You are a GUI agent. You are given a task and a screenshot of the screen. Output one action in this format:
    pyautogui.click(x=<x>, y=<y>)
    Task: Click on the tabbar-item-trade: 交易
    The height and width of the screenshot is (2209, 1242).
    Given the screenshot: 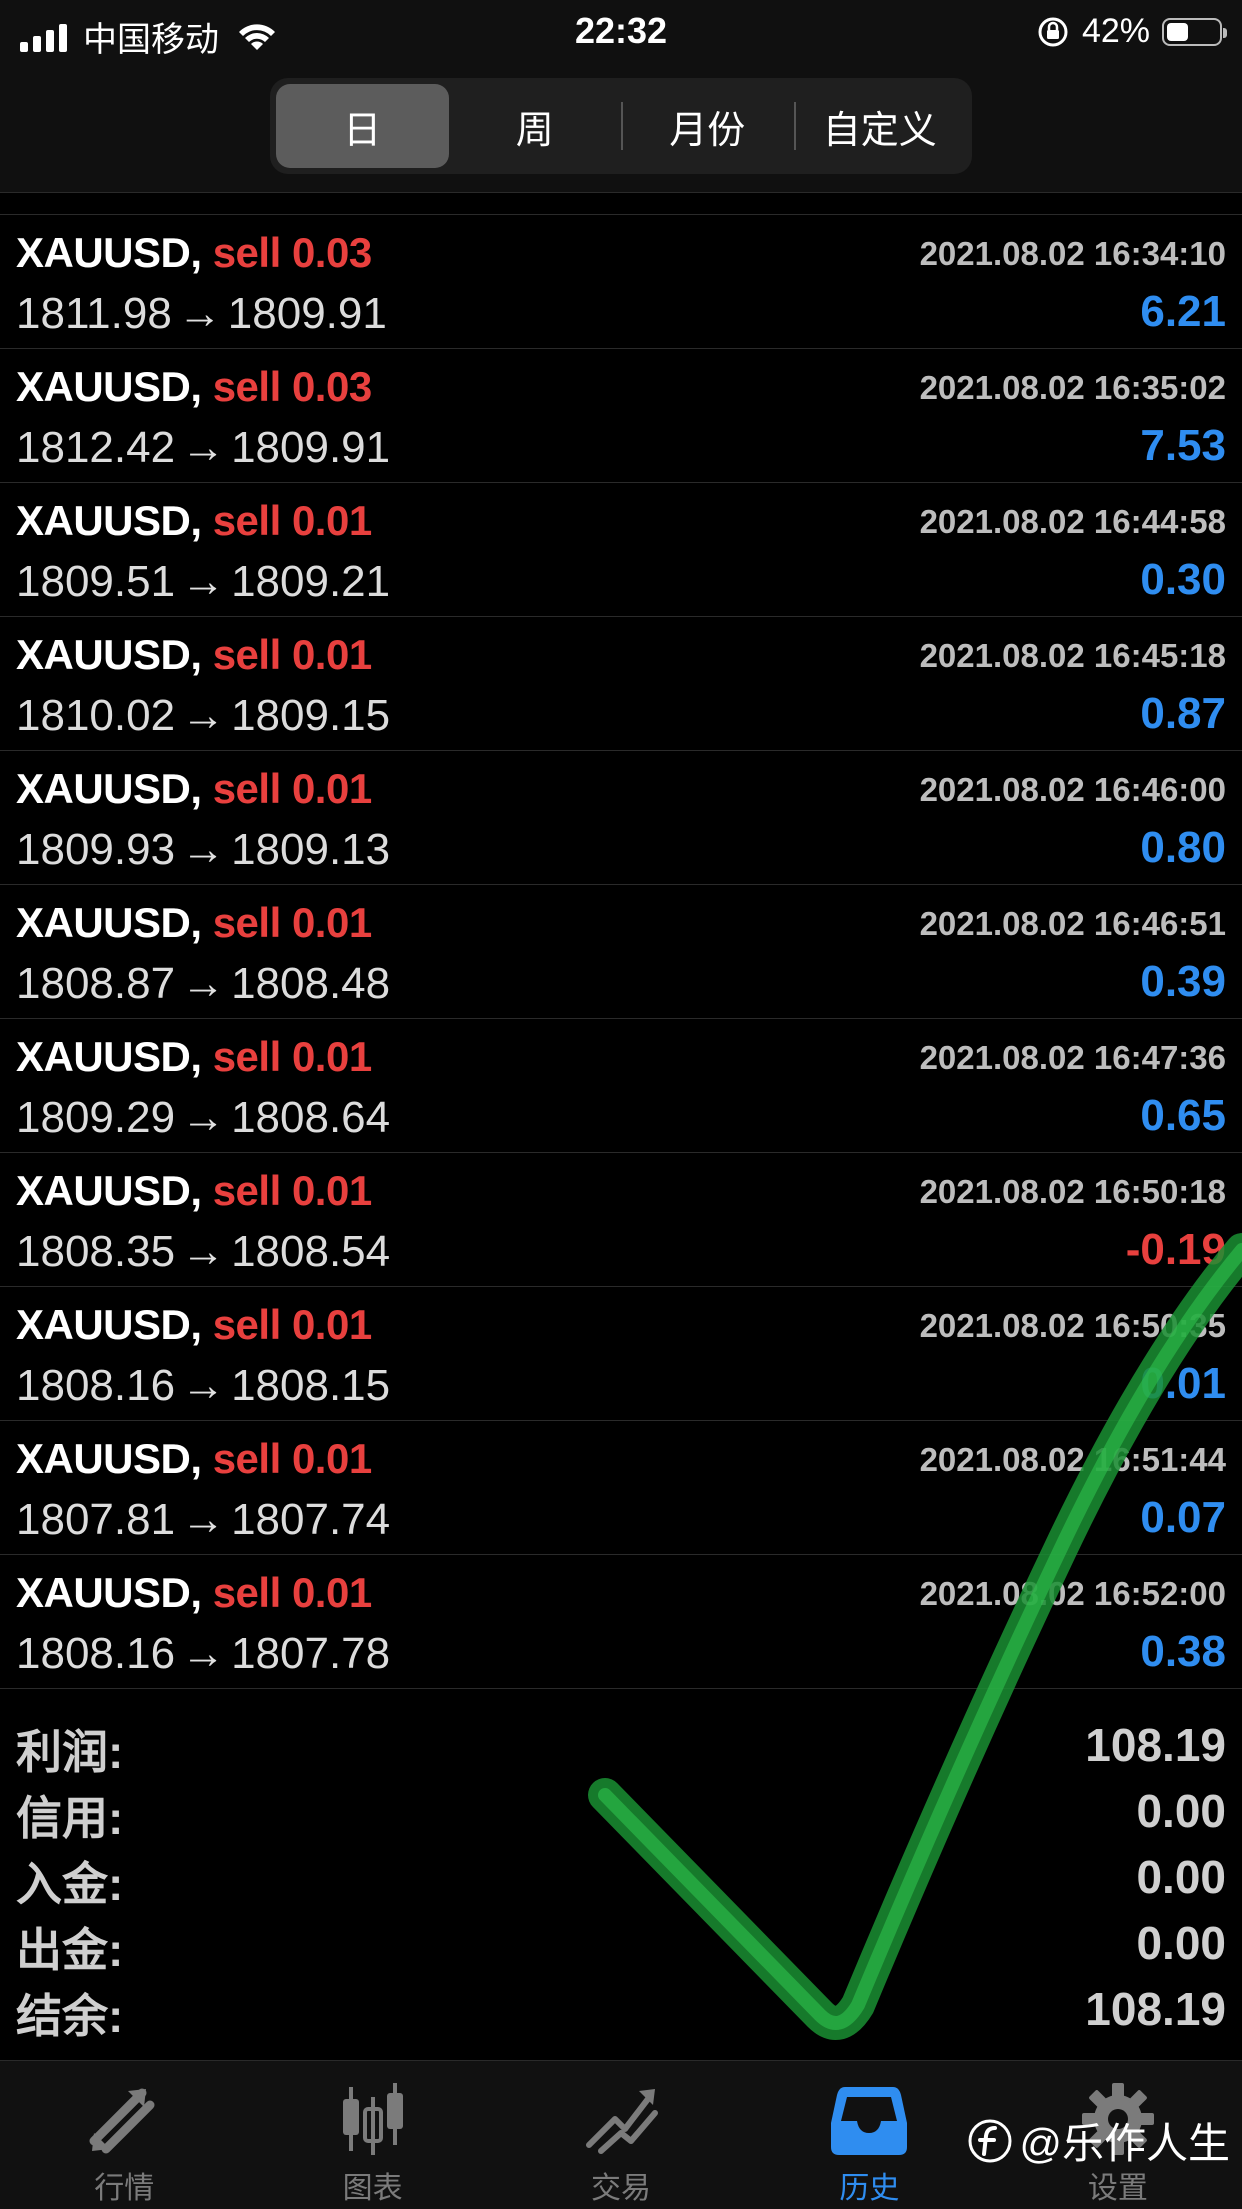 What is the action you would take?
    pyautogui.click(x=621, y=2135)
    